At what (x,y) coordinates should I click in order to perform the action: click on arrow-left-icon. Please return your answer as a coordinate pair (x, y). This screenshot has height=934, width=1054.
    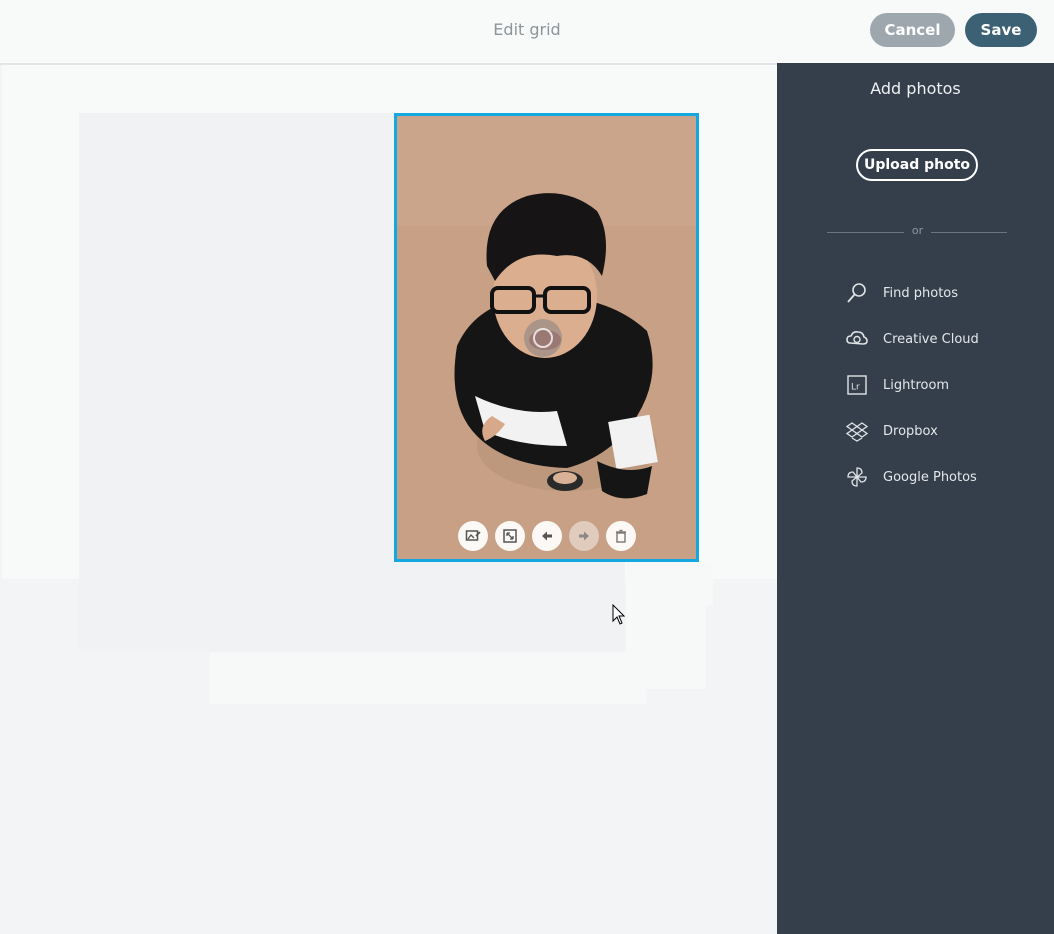
    Looking at the image, I should click on (547, 536).